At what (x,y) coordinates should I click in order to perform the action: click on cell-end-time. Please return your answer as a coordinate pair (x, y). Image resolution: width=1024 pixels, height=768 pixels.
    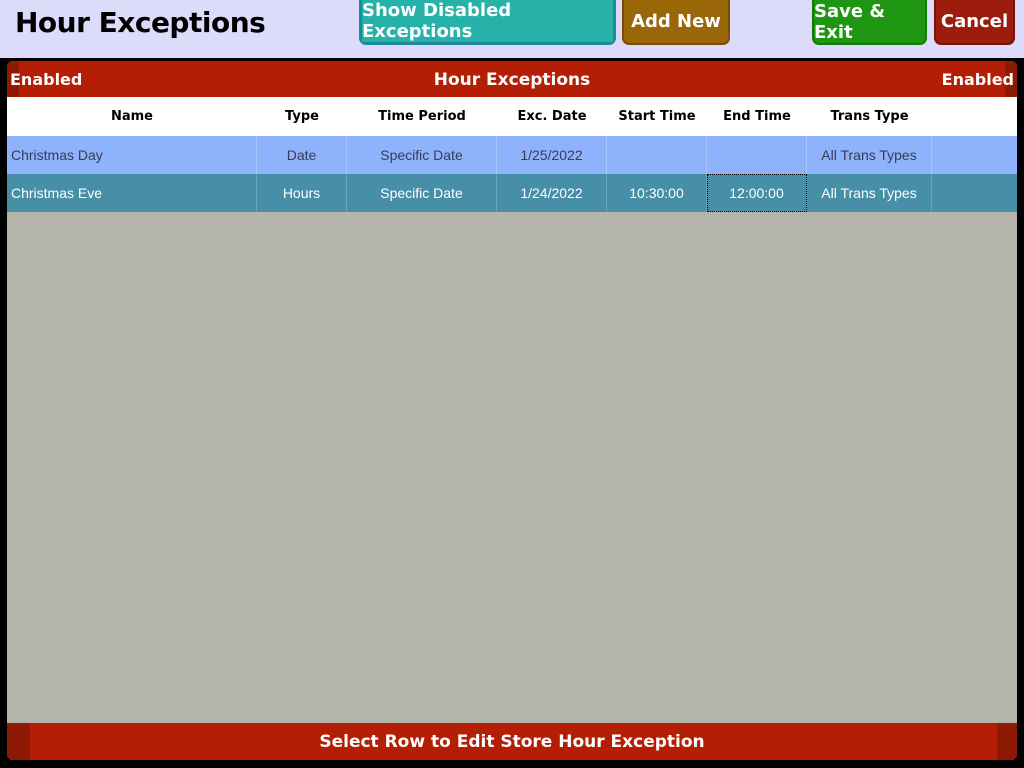
    Looking at the image, I should click on (757, 155).